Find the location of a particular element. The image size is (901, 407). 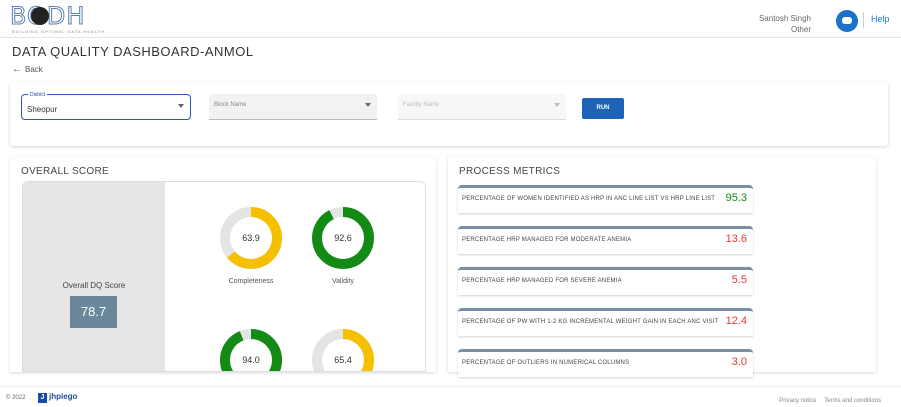

donut-label-completeness: Completeness is located at coordinates (251, 281).